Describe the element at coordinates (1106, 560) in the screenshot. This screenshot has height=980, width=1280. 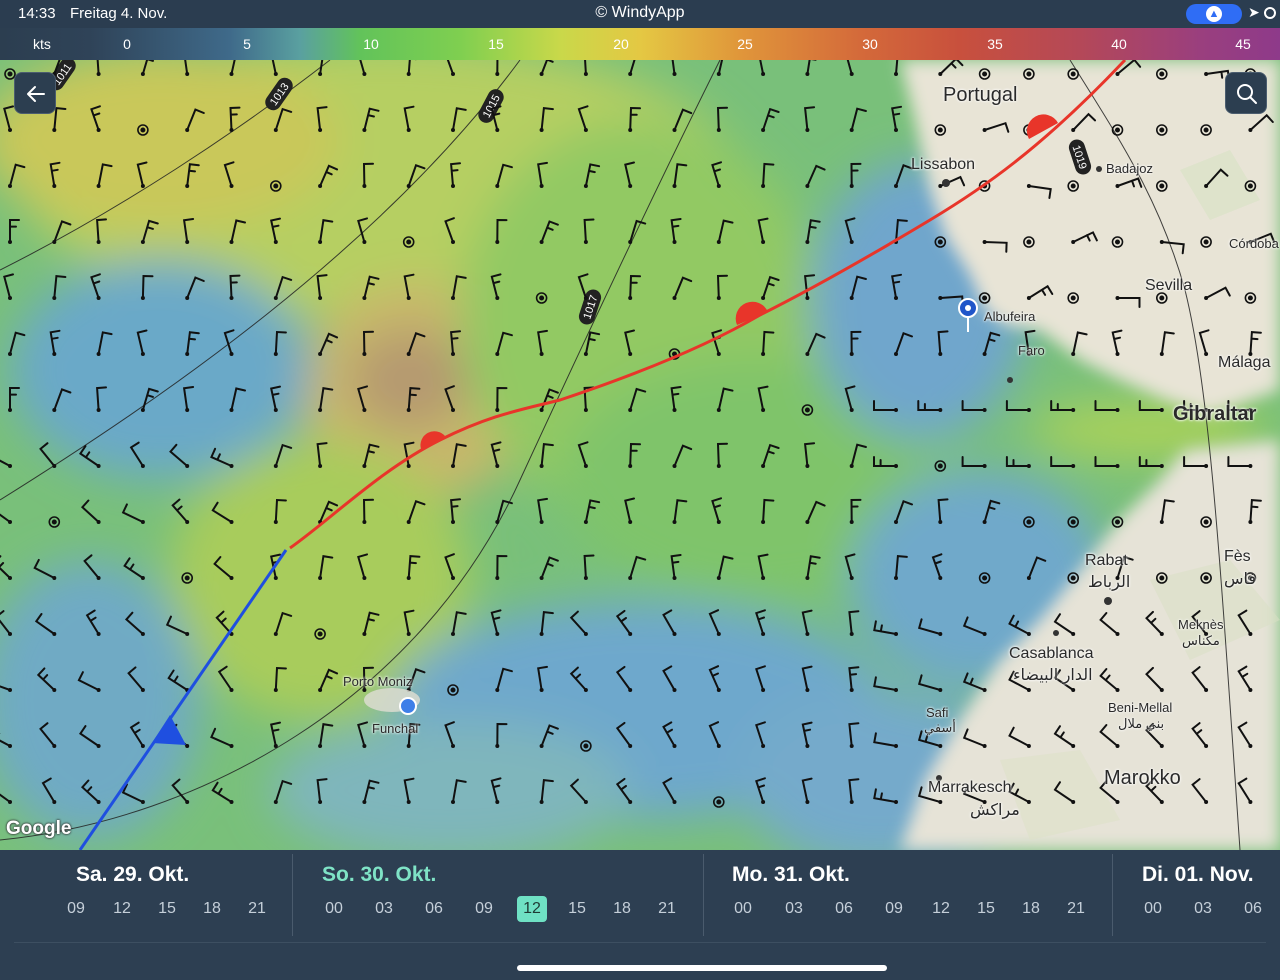
I see `place-label-rabat: Rabat` at that location.